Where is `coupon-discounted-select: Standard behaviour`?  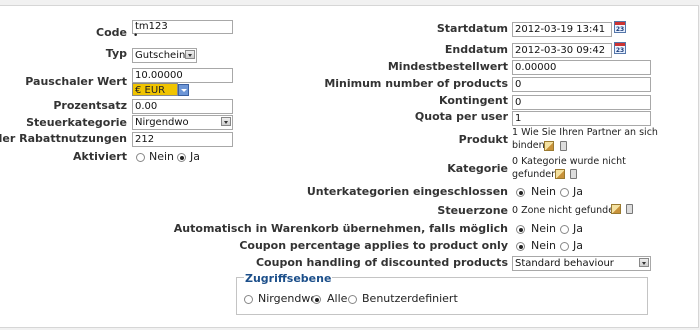
coupon-discounted-select: Standard behaviour is located at coordinates (581, 263).